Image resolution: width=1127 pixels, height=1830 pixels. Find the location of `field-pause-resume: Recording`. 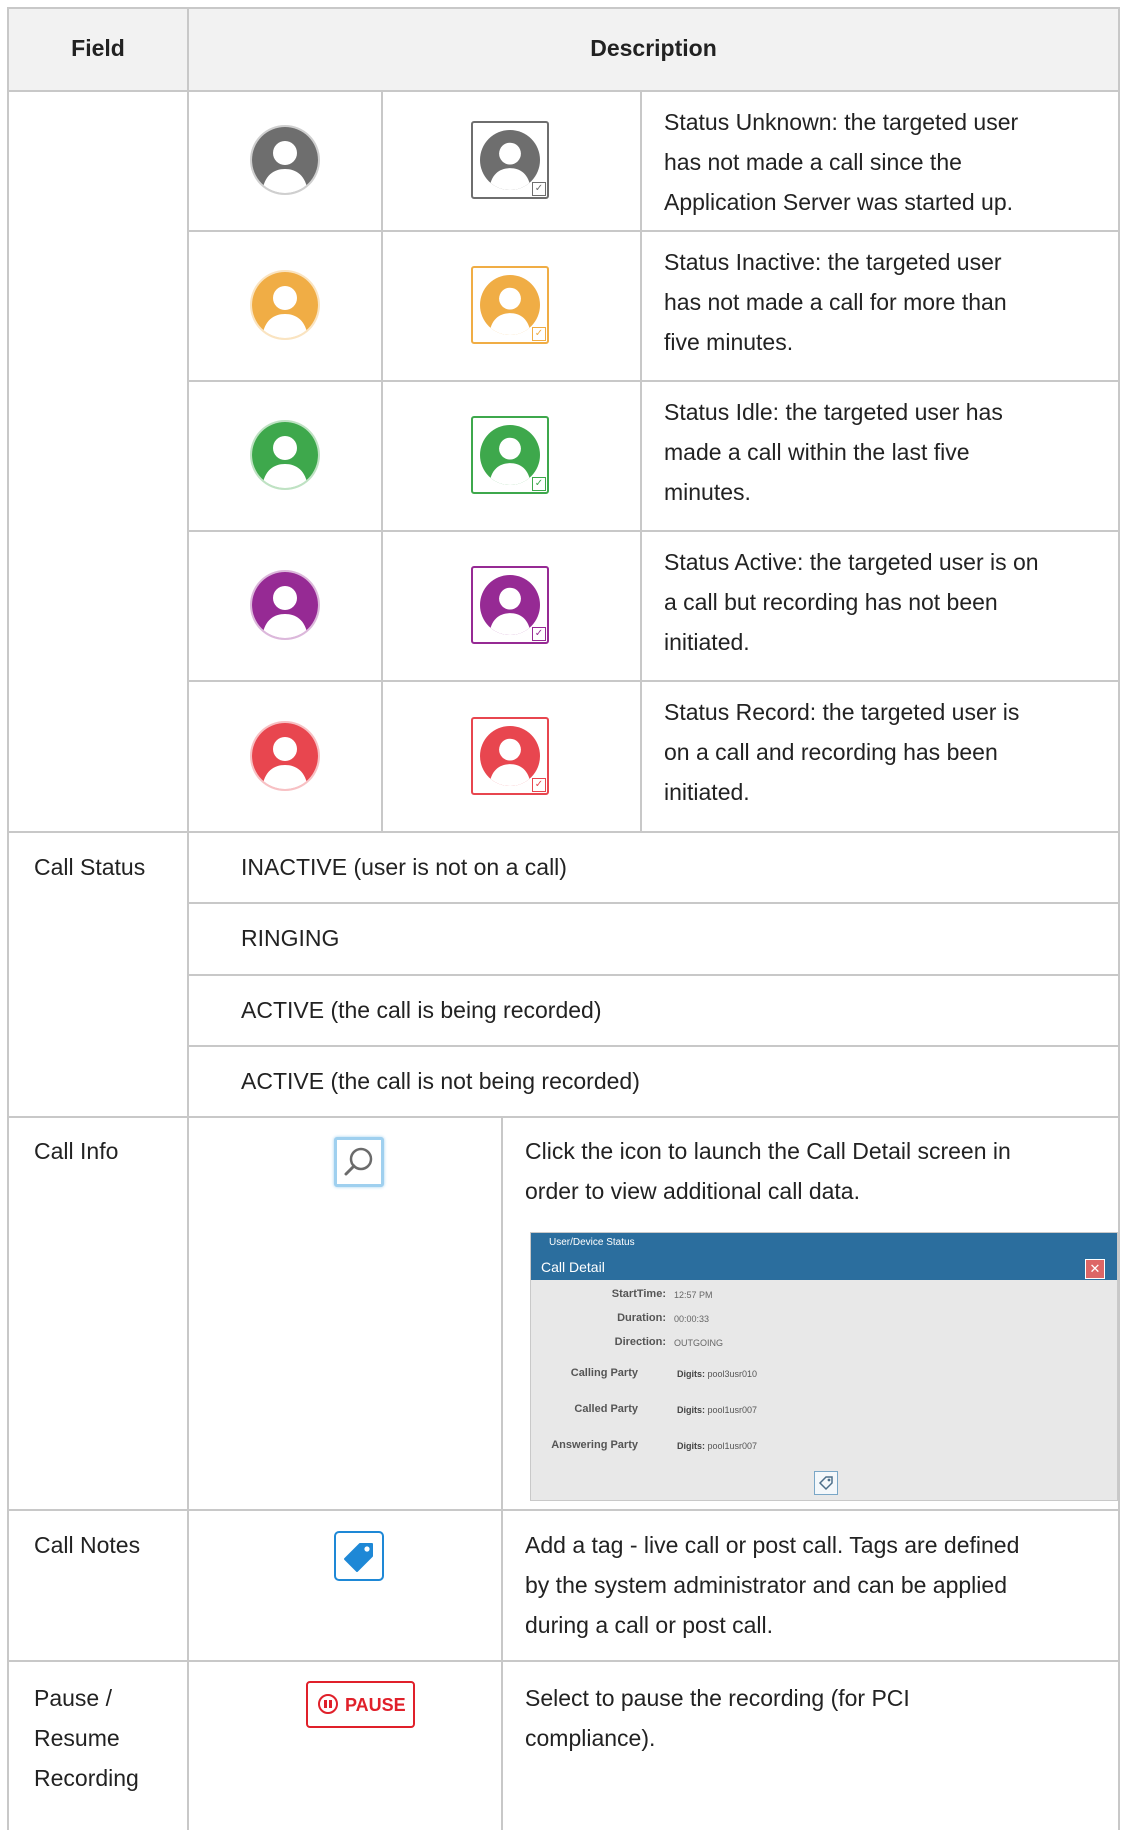

field-pause-resume: Recording is located at coordinates (86, 1778).